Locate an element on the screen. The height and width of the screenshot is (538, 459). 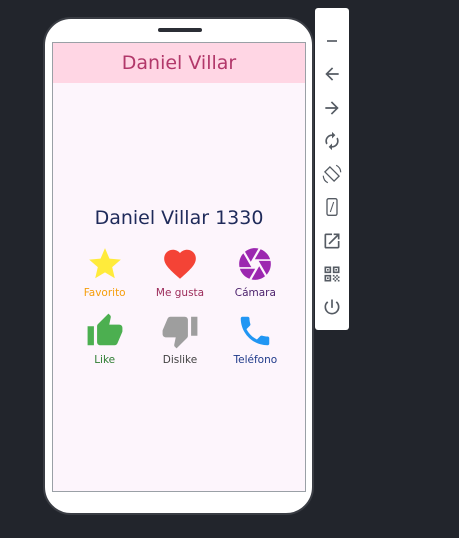
thumb-down-icon is located at coordinates (180, 332).